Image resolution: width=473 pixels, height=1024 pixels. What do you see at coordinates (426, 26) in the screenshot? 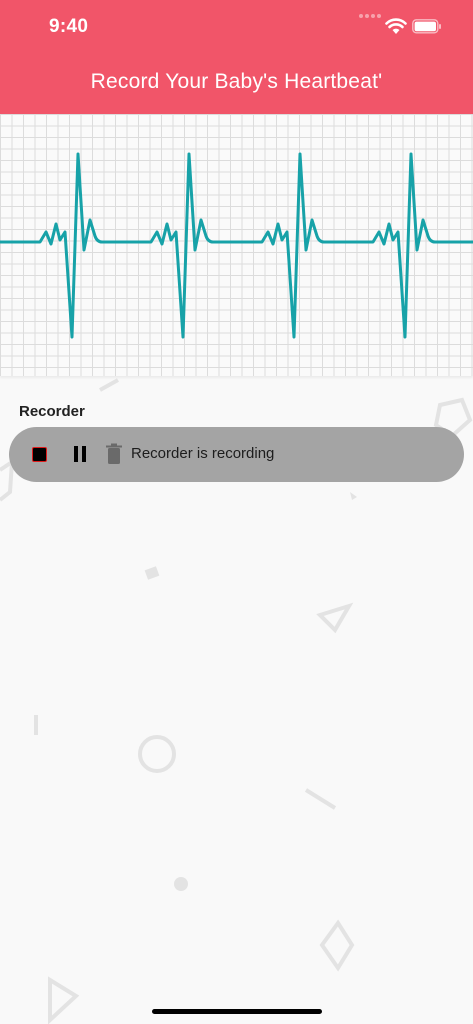
I see `battery-icon` at bounding box center [426, 26].